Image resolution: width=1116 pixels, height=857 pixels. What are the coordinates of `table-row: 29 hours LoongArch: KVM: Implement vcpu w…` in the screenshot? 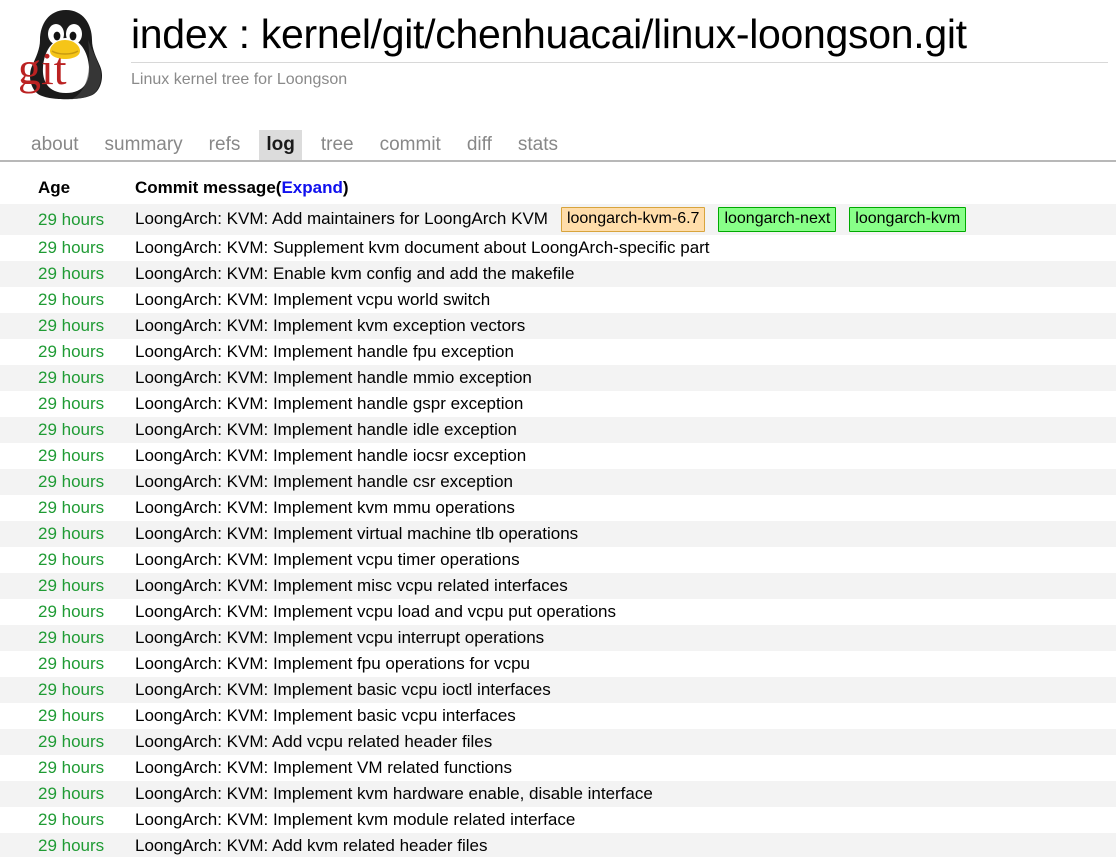 It's located at (558, 300).